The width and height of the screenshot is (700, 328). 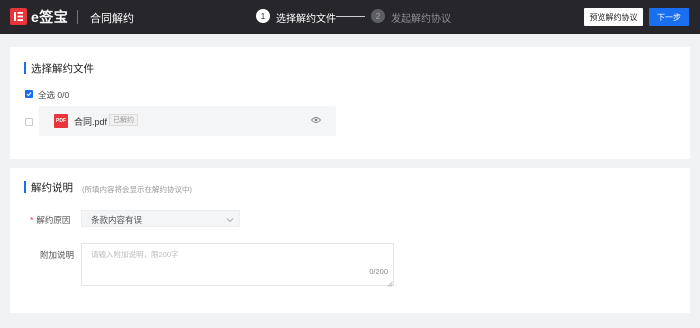 I want to click on reason-hint: (所填内容将会显示在解约协议中), so click(x=137, y=189).